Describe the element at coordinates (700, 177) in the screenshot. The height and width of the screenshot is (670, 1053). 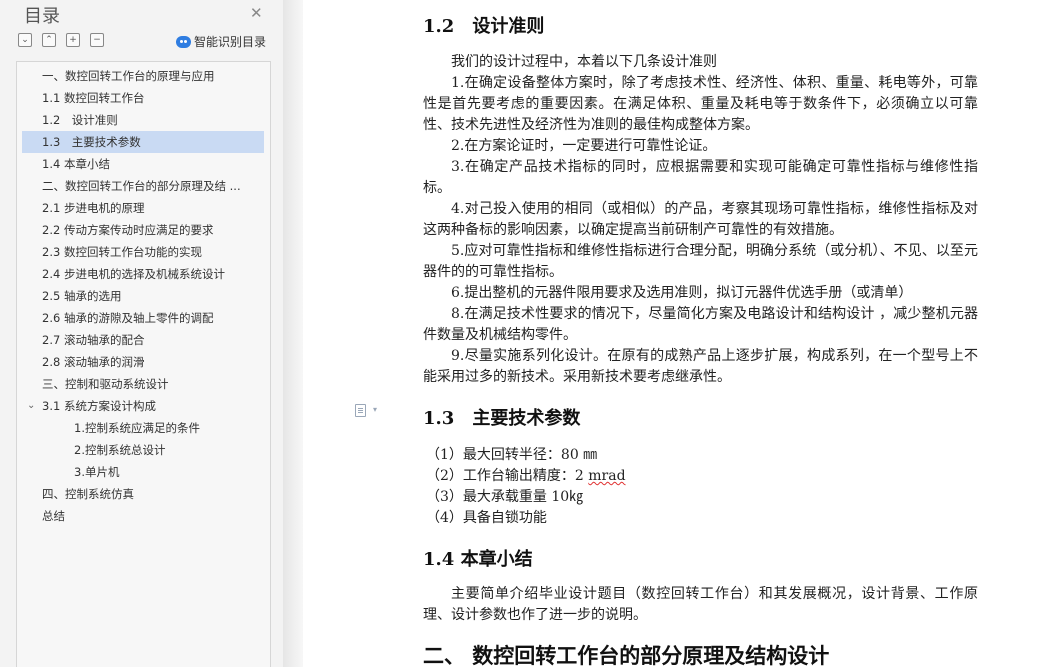
I see `paragraph: 3.在确定产品技术指标的同时，应根据需要和实现可能确定可靠性指标与维修性指标。` at that location.